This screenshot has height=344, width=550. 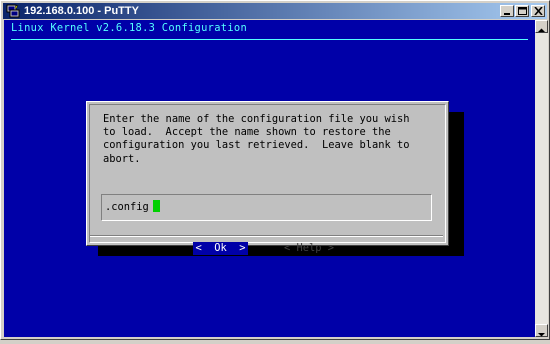 What do you see at coordinates (275, 11) in the screenshot?
I see `title-bar: 192.168.0.100 - PuTTY` at bounding box center [275, 11].